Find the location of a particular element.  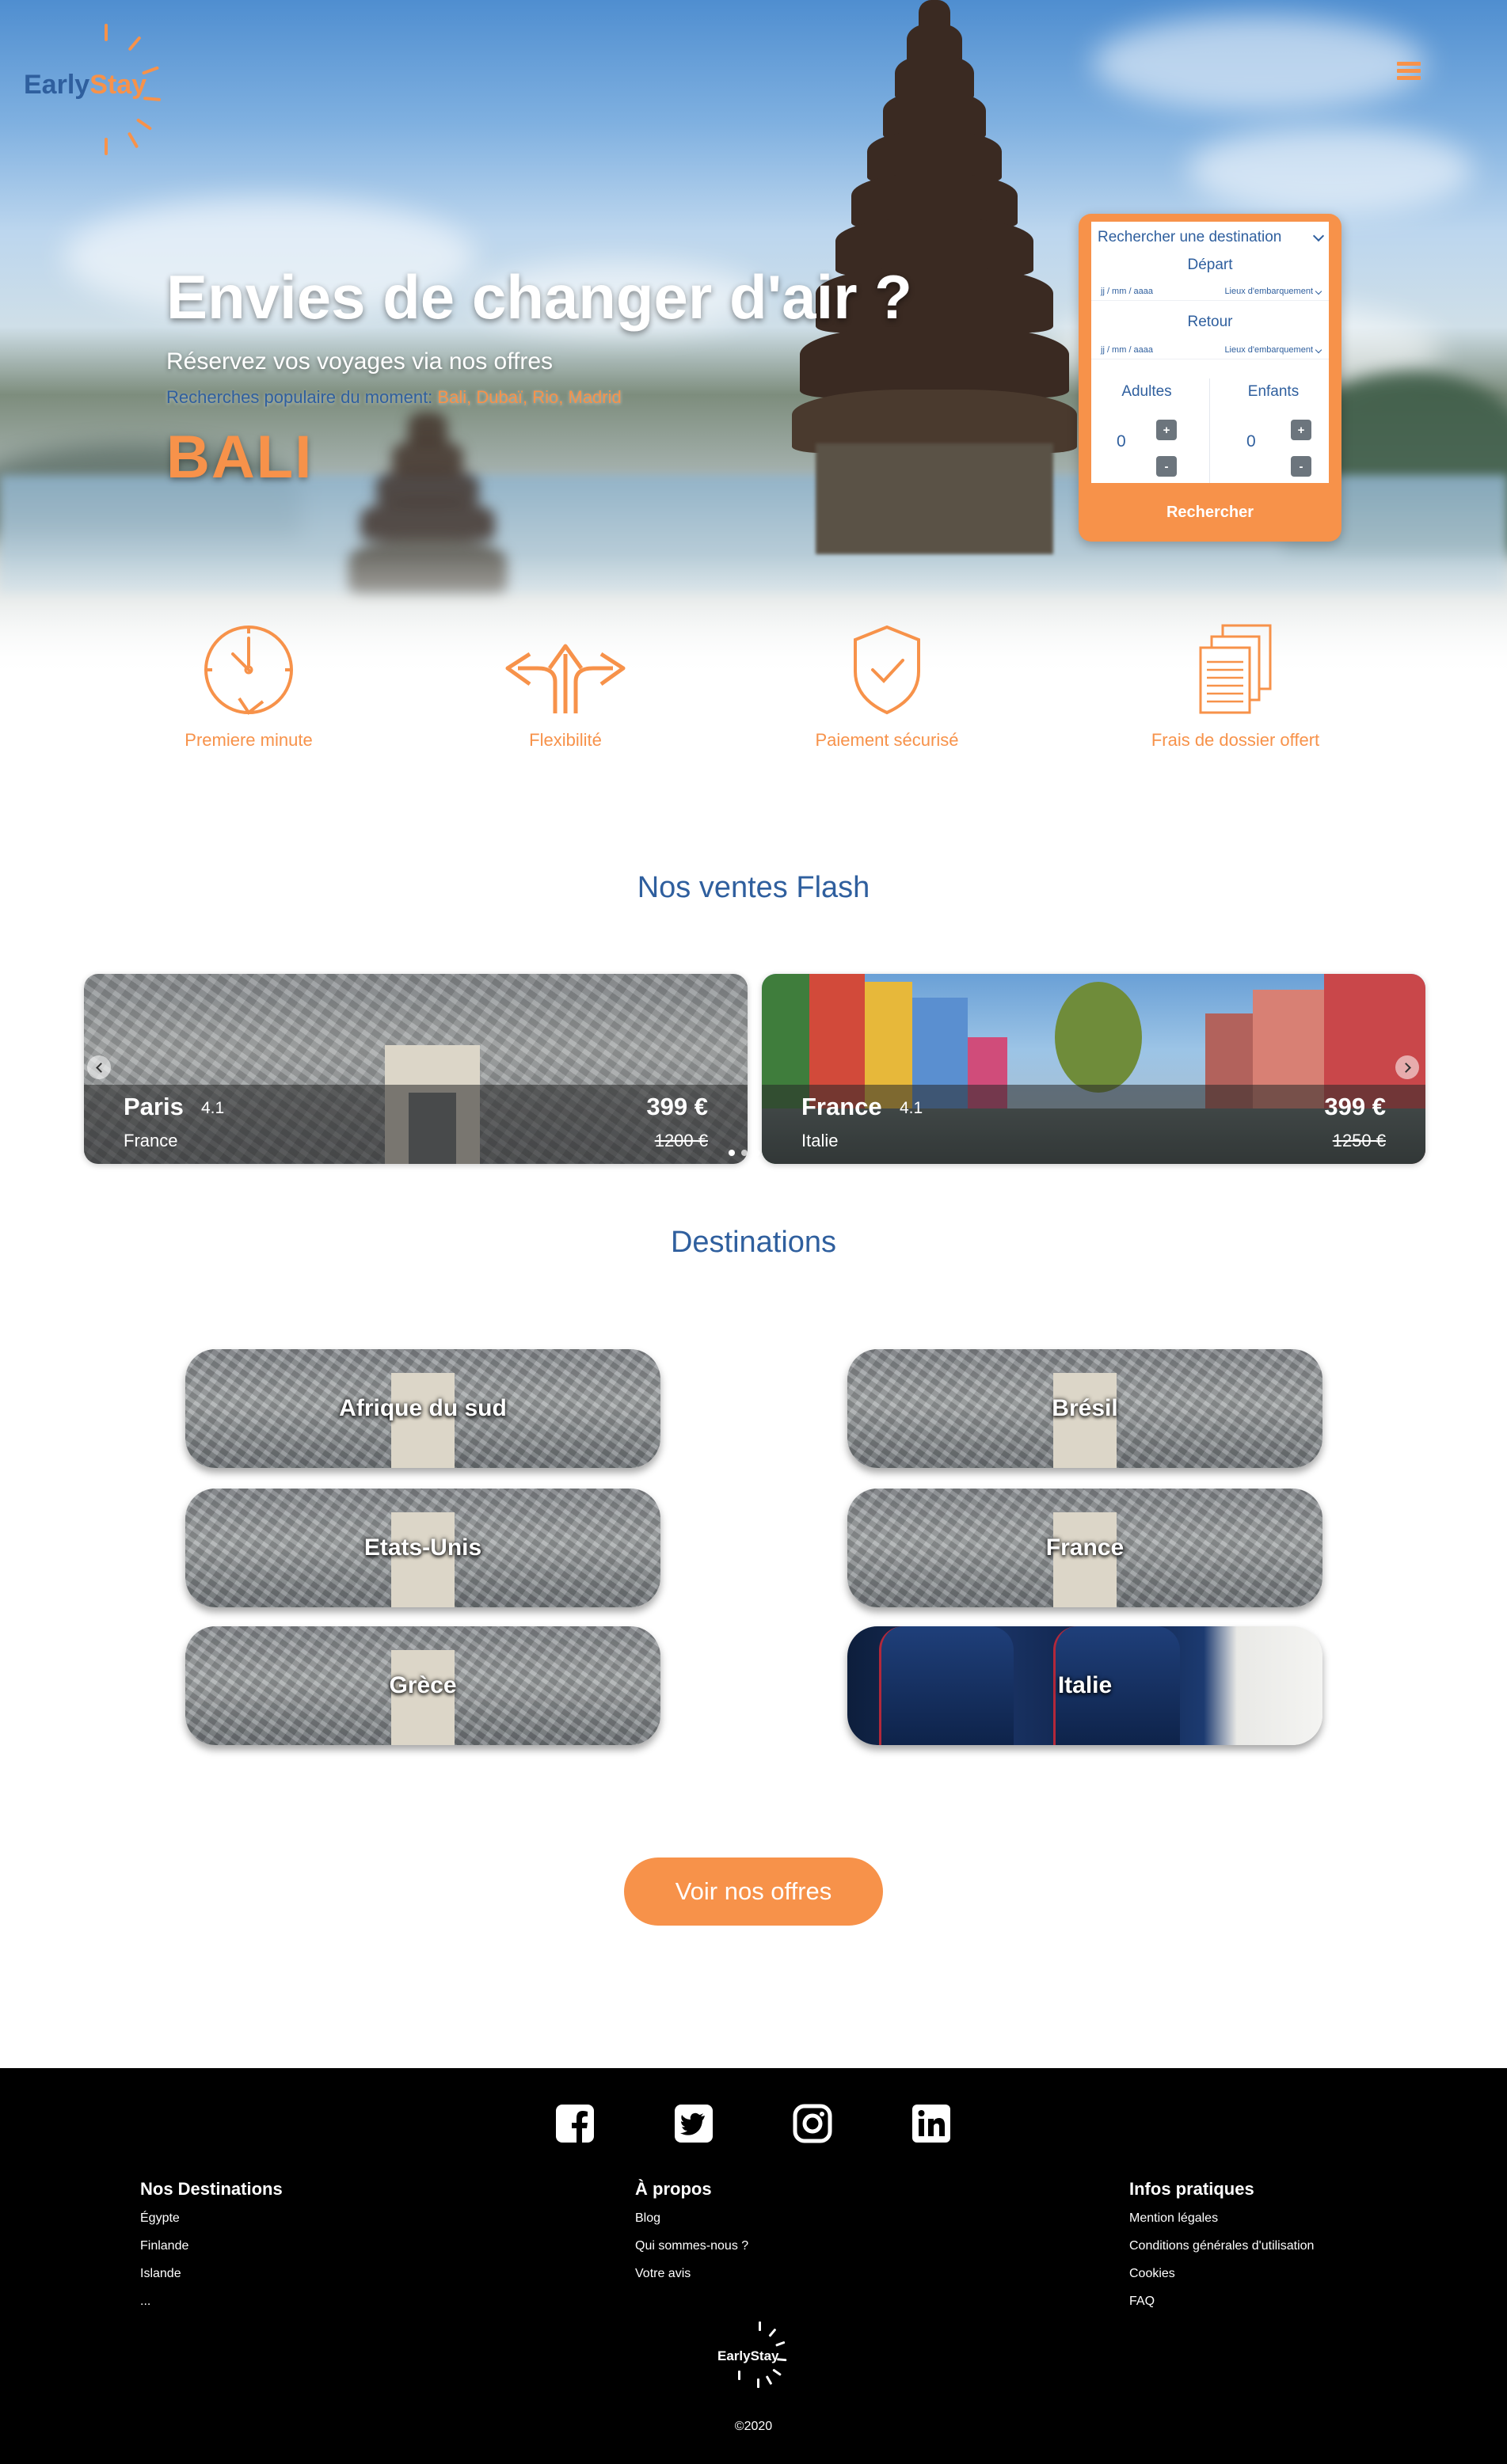

flash-card-city: Paris is located at coordinates (154, 1106).